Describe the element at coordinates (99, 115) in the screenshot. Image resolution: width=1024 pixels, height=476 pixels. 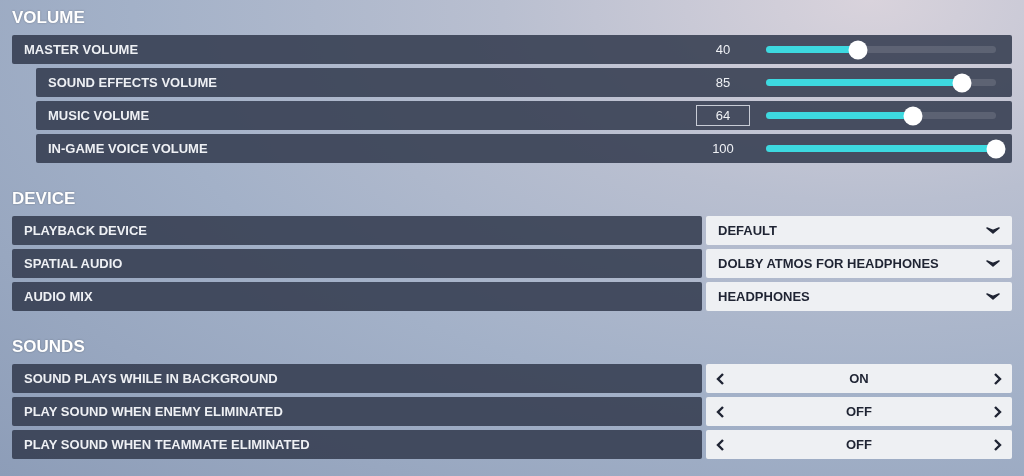
I see `setting-label: MUSIC VOLUME` at that location.